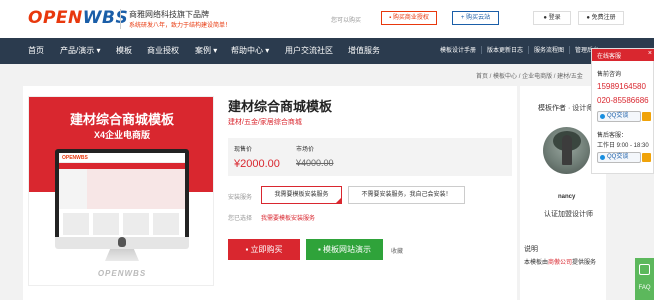  Describe the element at coordinates (537, 77) in the screenshot. I see `breadcrumb-edition: 企业电商版` at that location.